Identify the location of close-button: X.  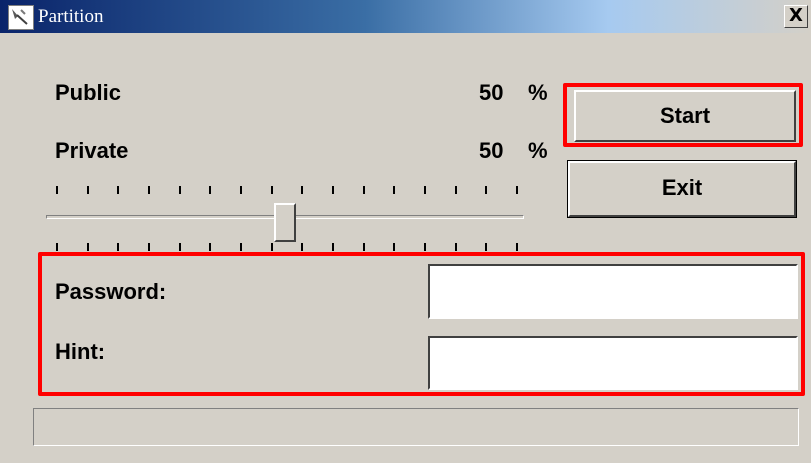
(796, 16).